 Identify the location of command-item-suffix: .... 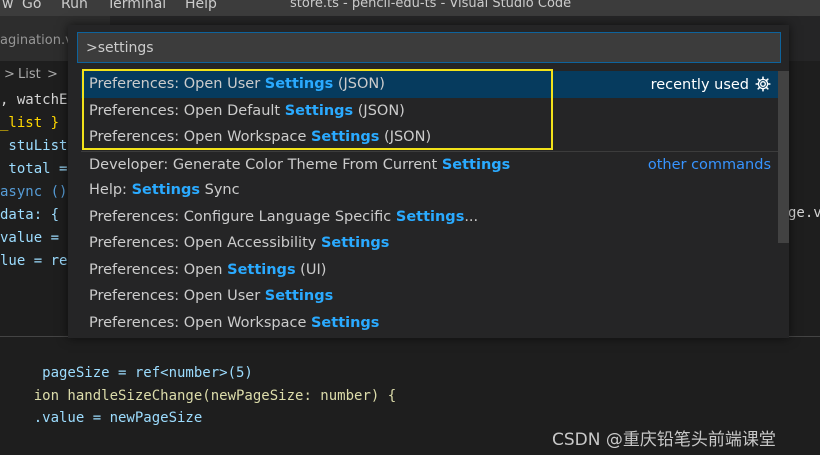
(471, 216).